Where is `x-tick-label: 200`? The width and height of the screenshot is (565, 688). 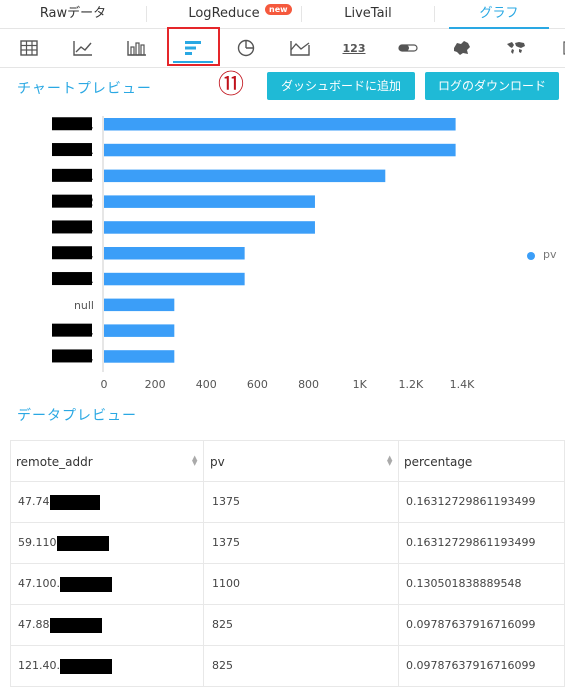 x-tick-label: 200 is located at coordinates (155, 384).